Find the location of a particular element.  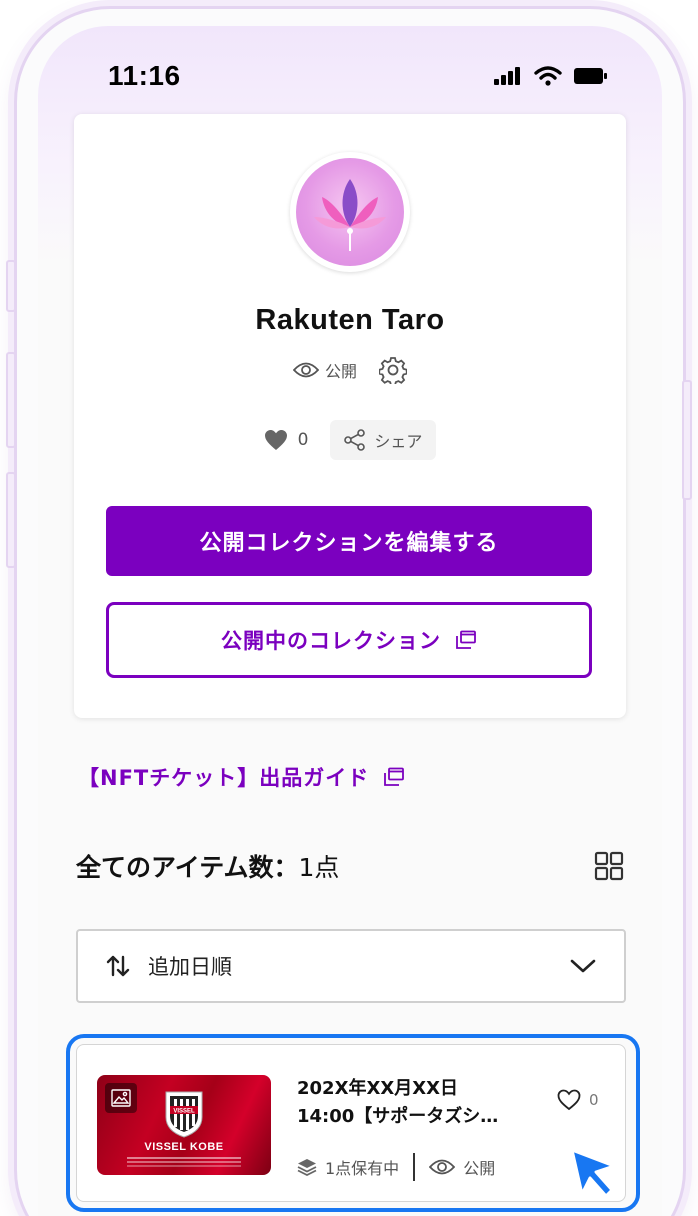

share-button: シェア is located at coordinates (383, 440).